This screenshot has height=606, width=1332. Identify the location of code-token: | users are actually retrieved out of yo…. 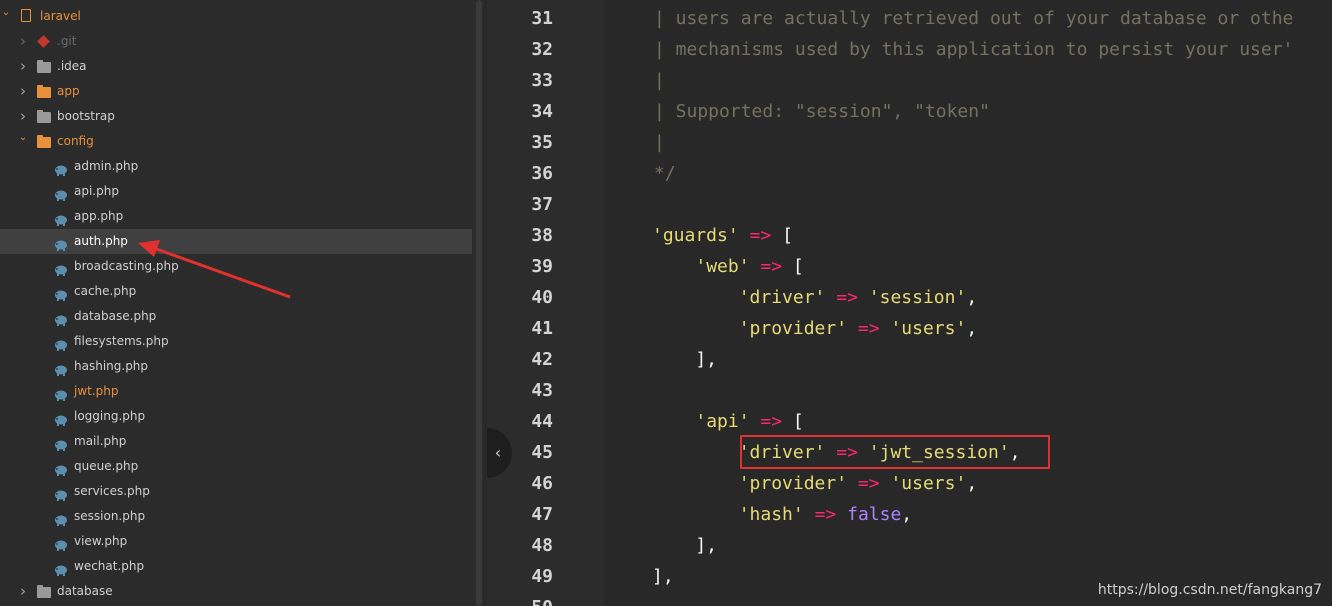
(974, 18).